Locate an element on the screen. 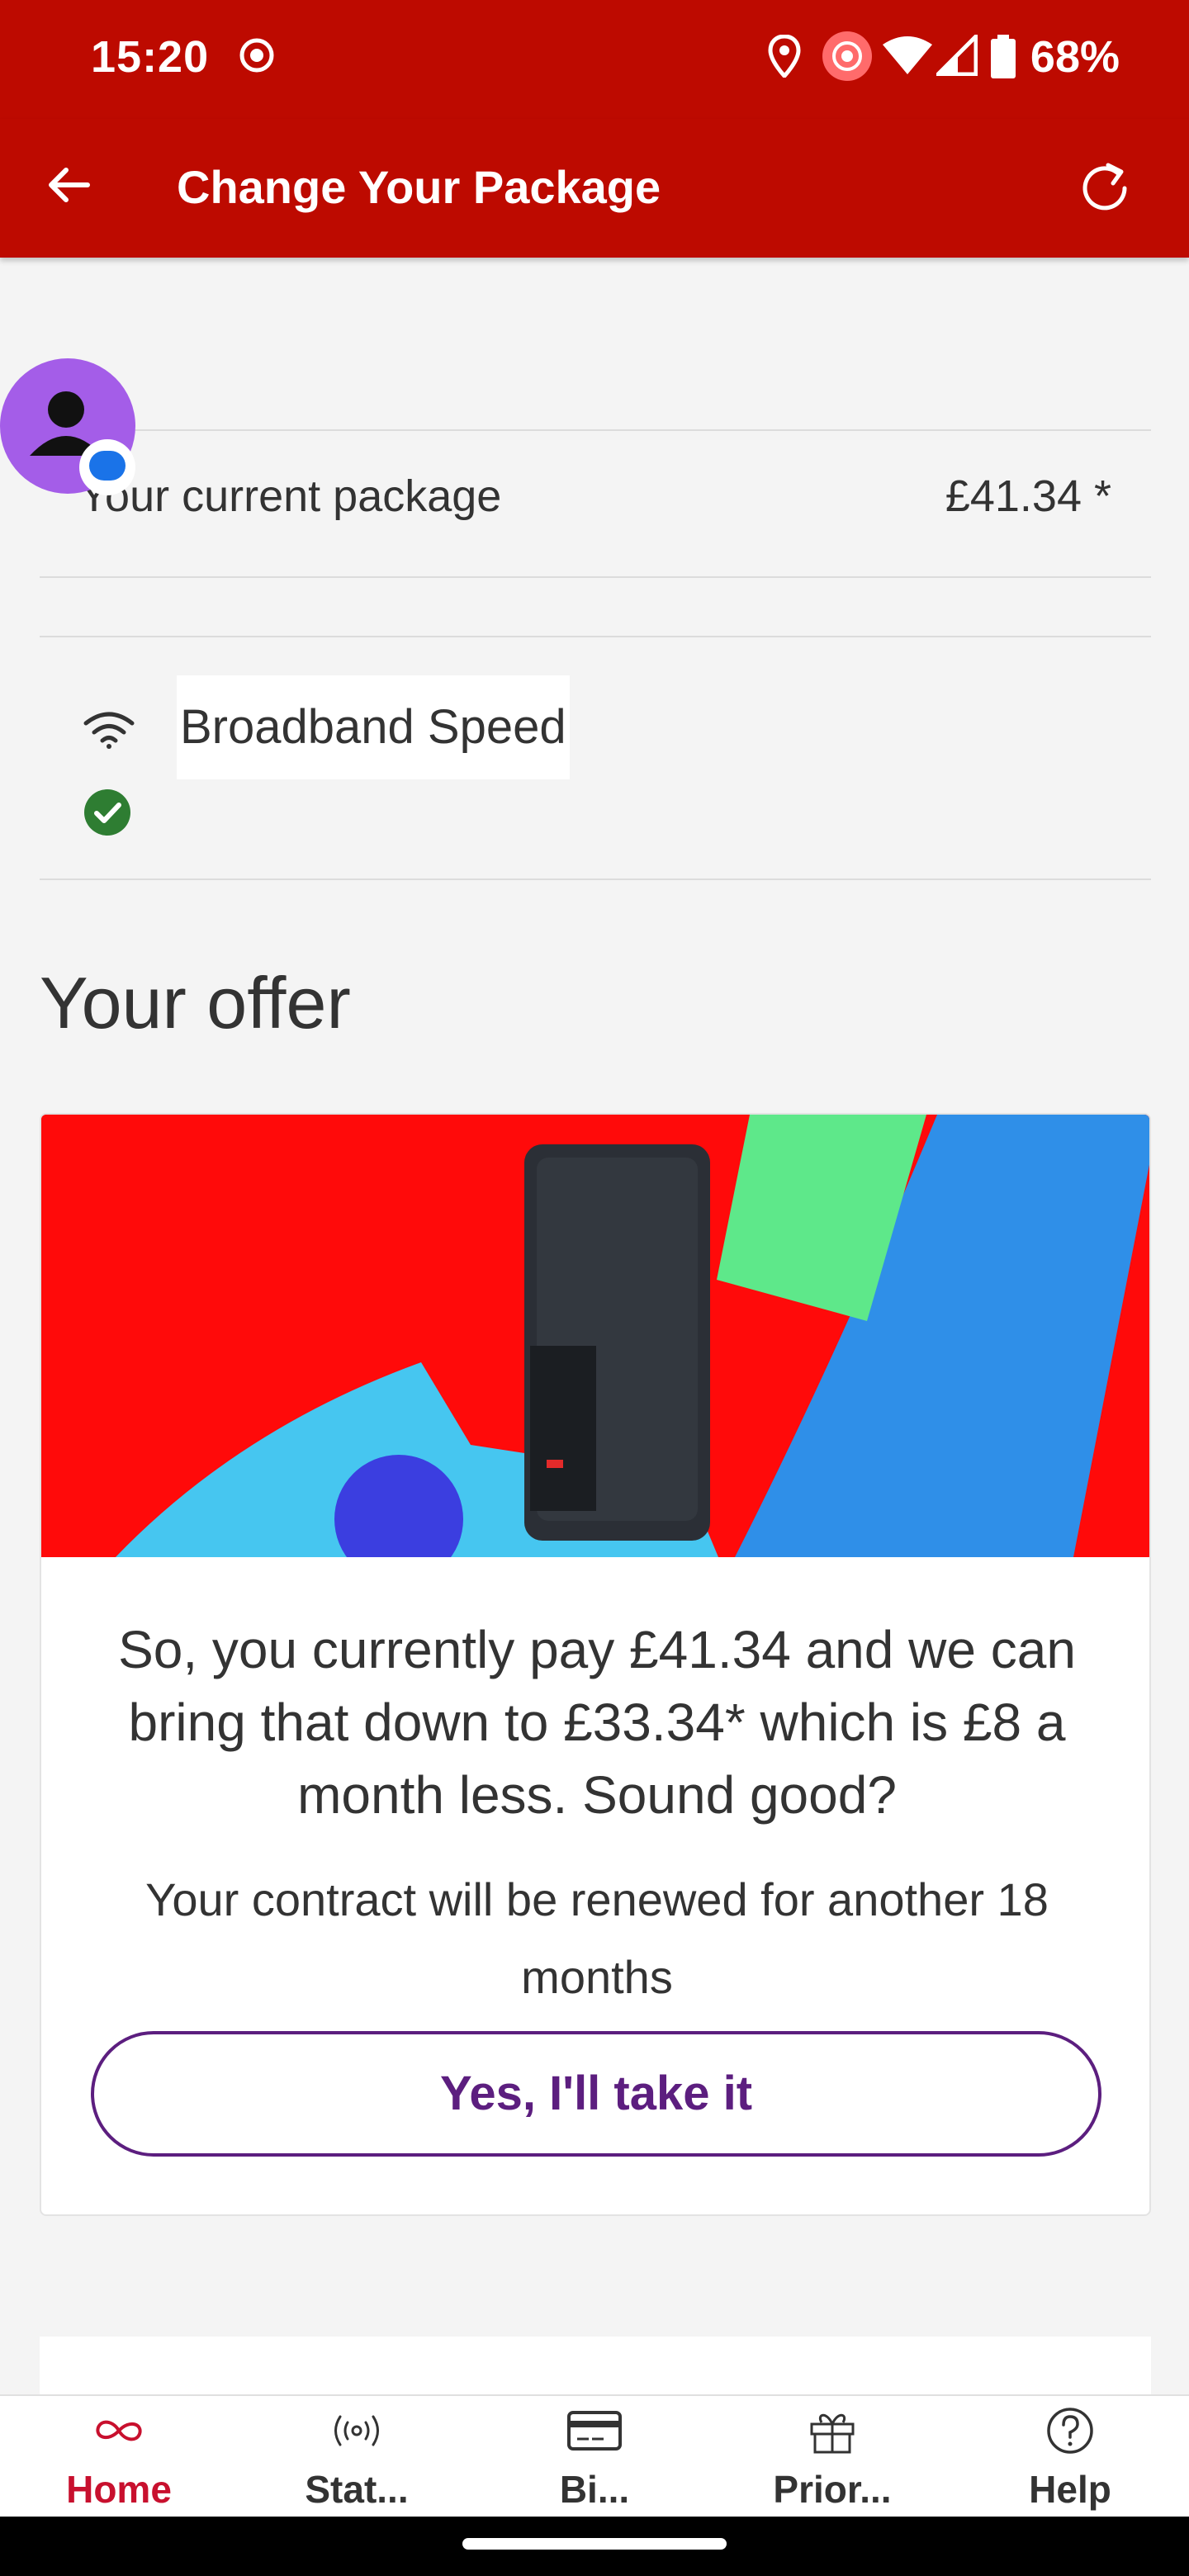 This screenshot has height=2576, width=1189. refresh-icon is located at coordinates (1105, 188).